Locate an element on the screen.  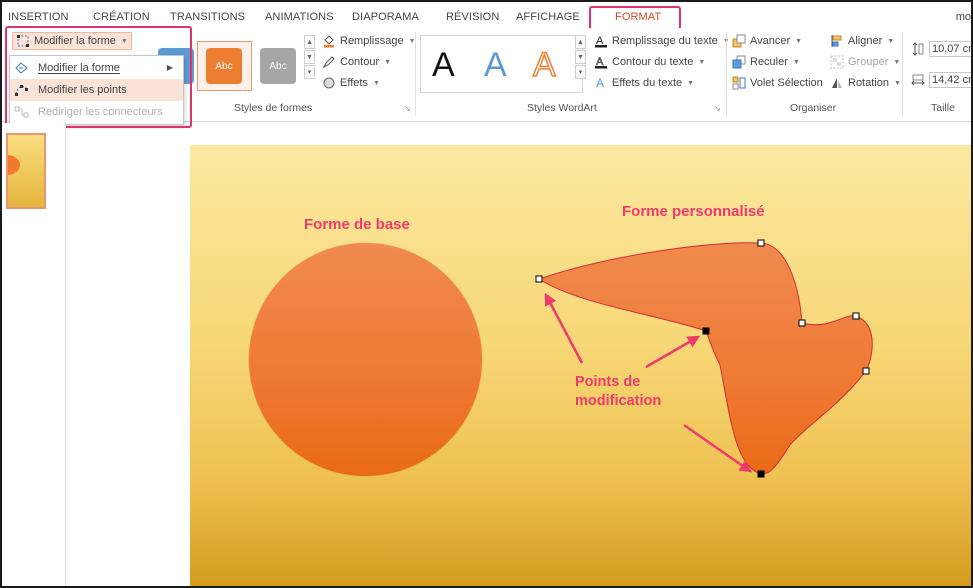
height-icon is located at coordinates (918, 49).